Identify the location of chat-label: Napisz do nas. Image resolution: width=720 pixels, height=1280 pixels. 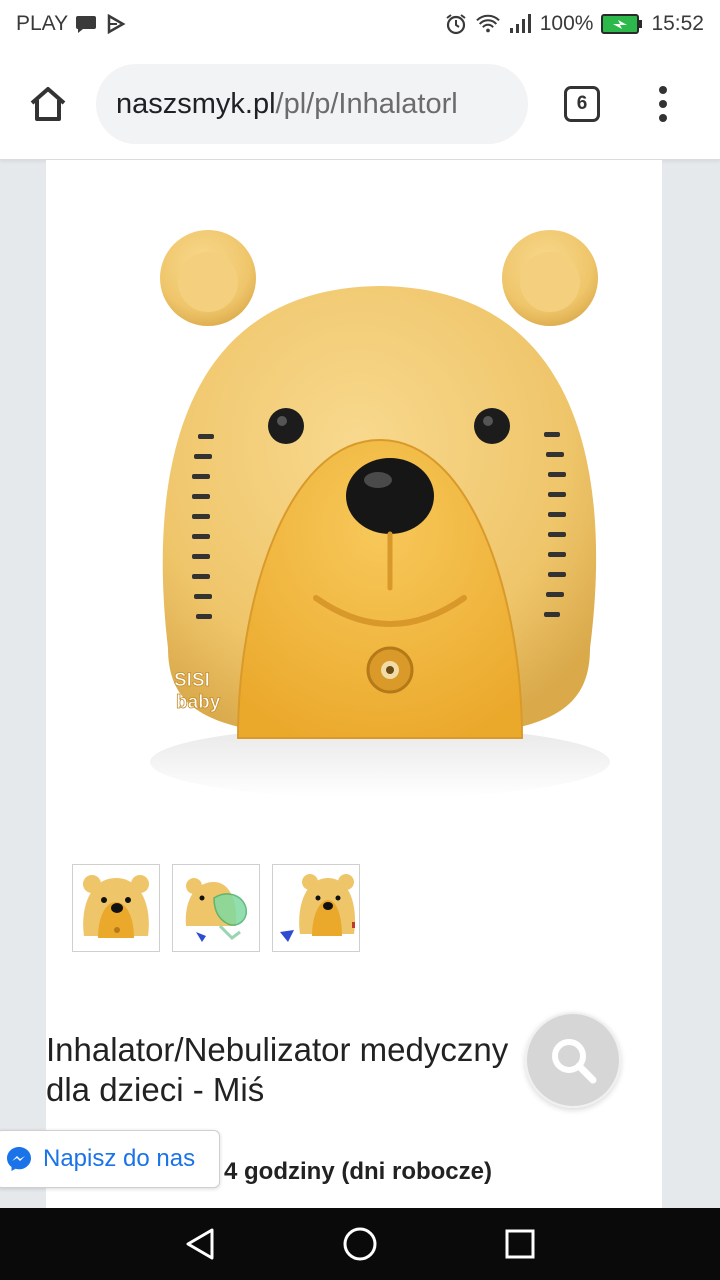
(119, 1158).